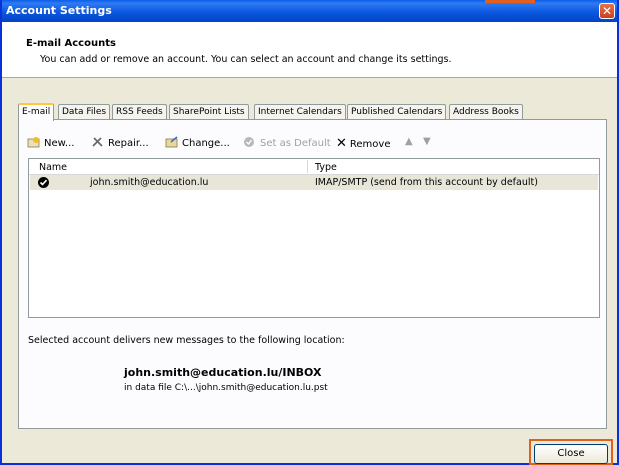 The height and width of the screenshot is (465, 619). I want to click on tab-address-books: Address Books, so click(486, 112).